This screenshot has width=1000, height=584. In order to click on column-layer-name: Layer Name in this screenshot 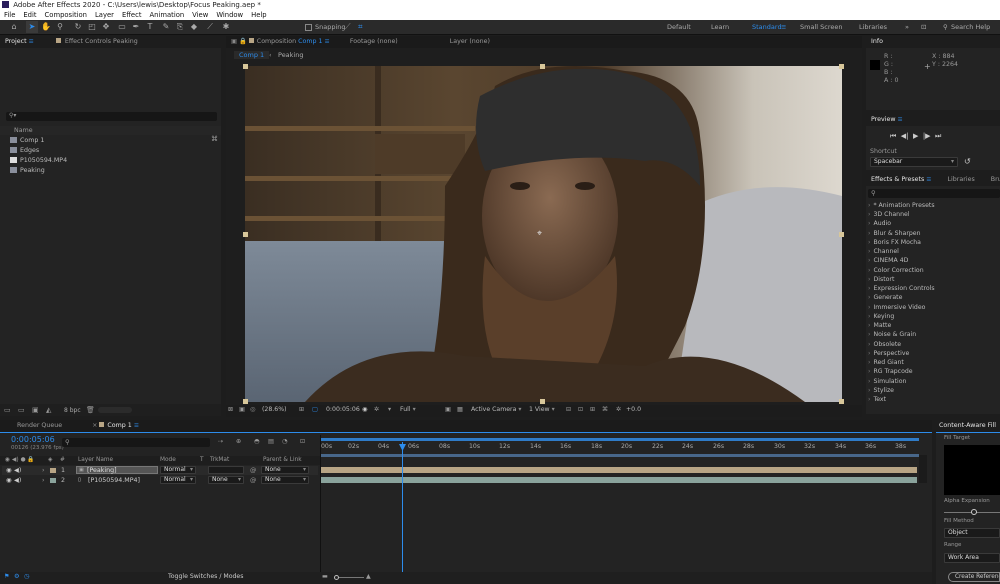, I will do `click(95, 460)`.